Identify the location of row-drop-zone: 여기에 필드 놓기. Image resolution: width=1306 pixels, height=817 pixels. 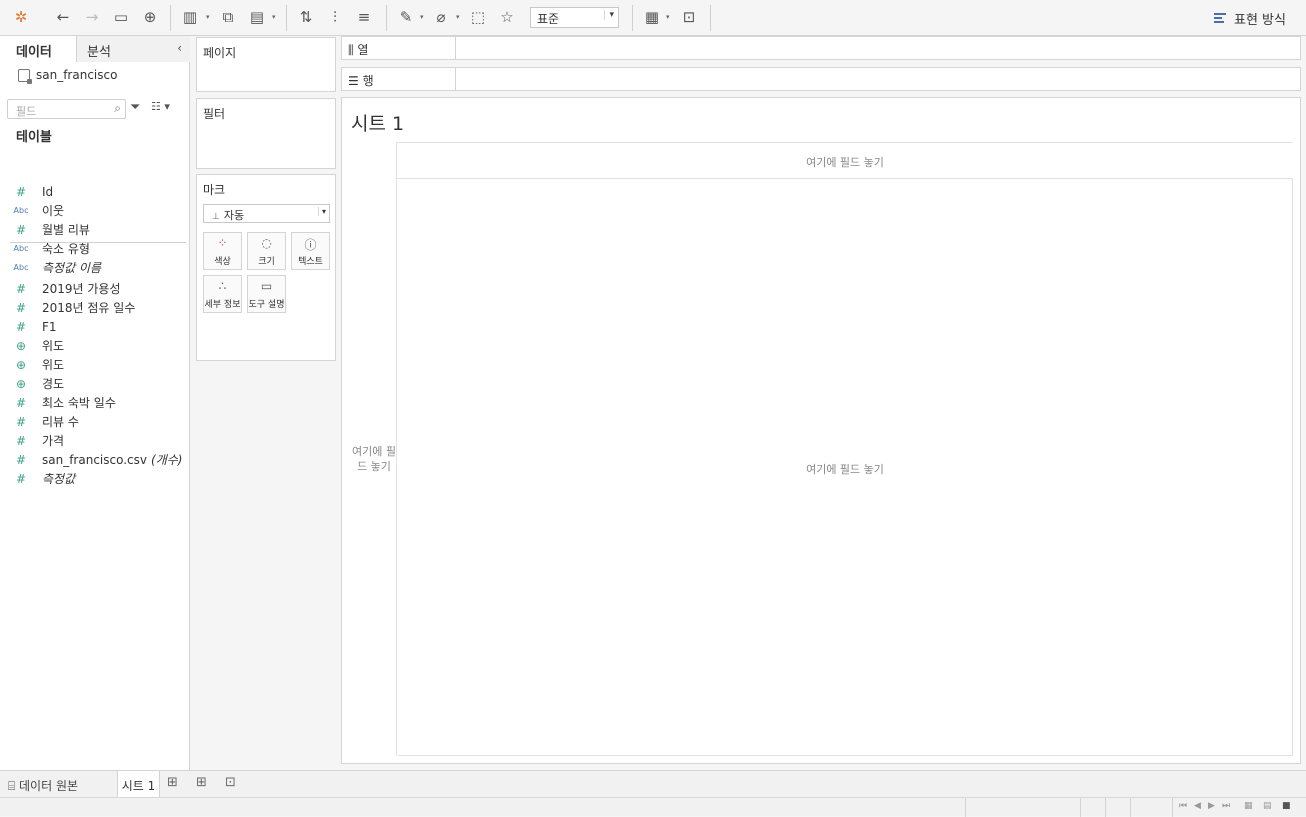
(374, 449).